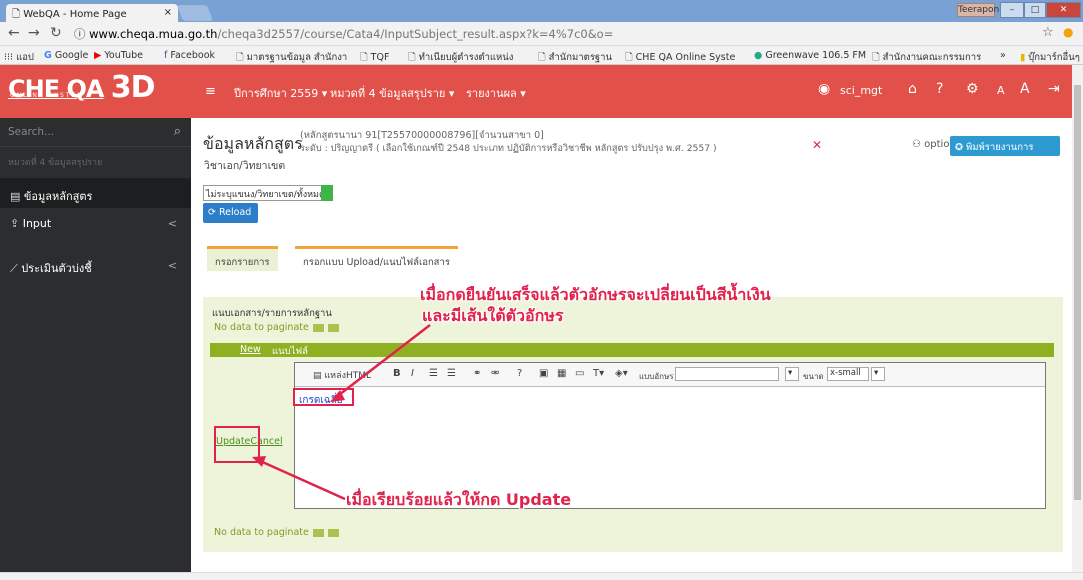 The height and width of the screenshot is (580, 1083). Describe the element at coordinates (810, 55) in the screenshot. I see `bookmark-item: ● Greenwave 106.5 FM` at that location.